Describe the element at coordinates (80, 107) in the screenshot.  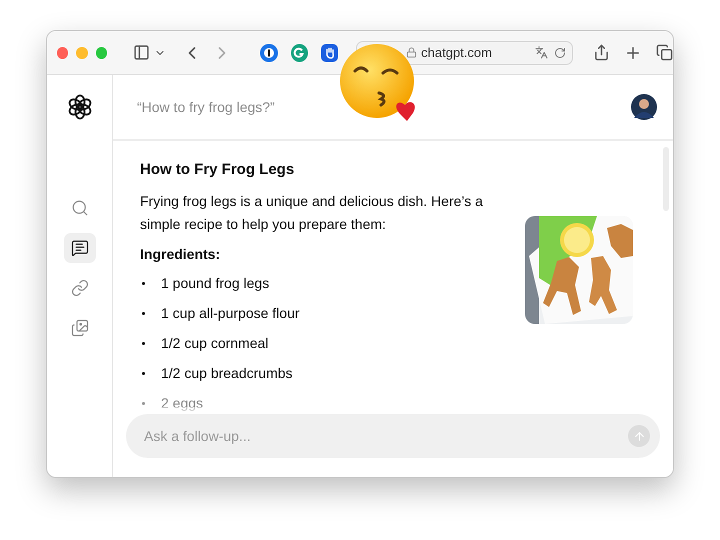
I see `logo-icon` at that location.